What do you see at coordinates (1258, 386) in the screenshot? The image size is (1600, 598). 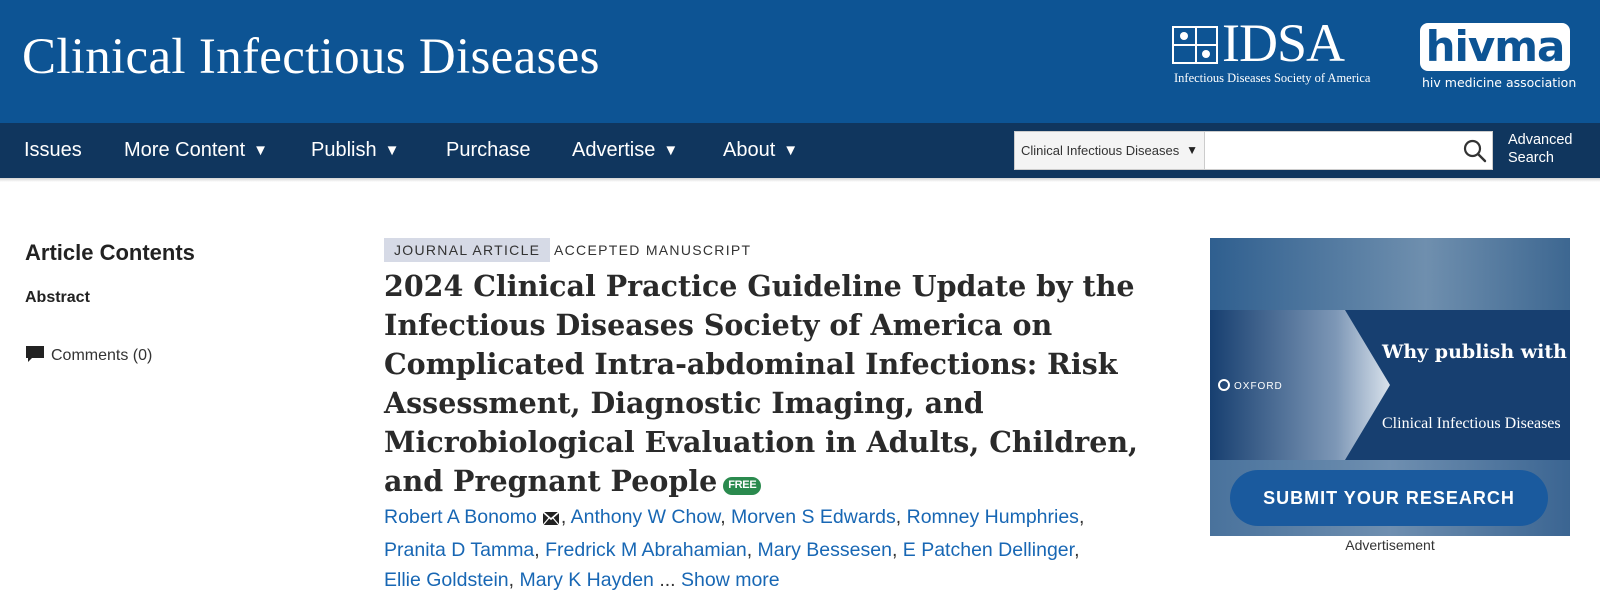 I see `oxford-wordmark: OXFORD` at bounding box center [1258, 386].